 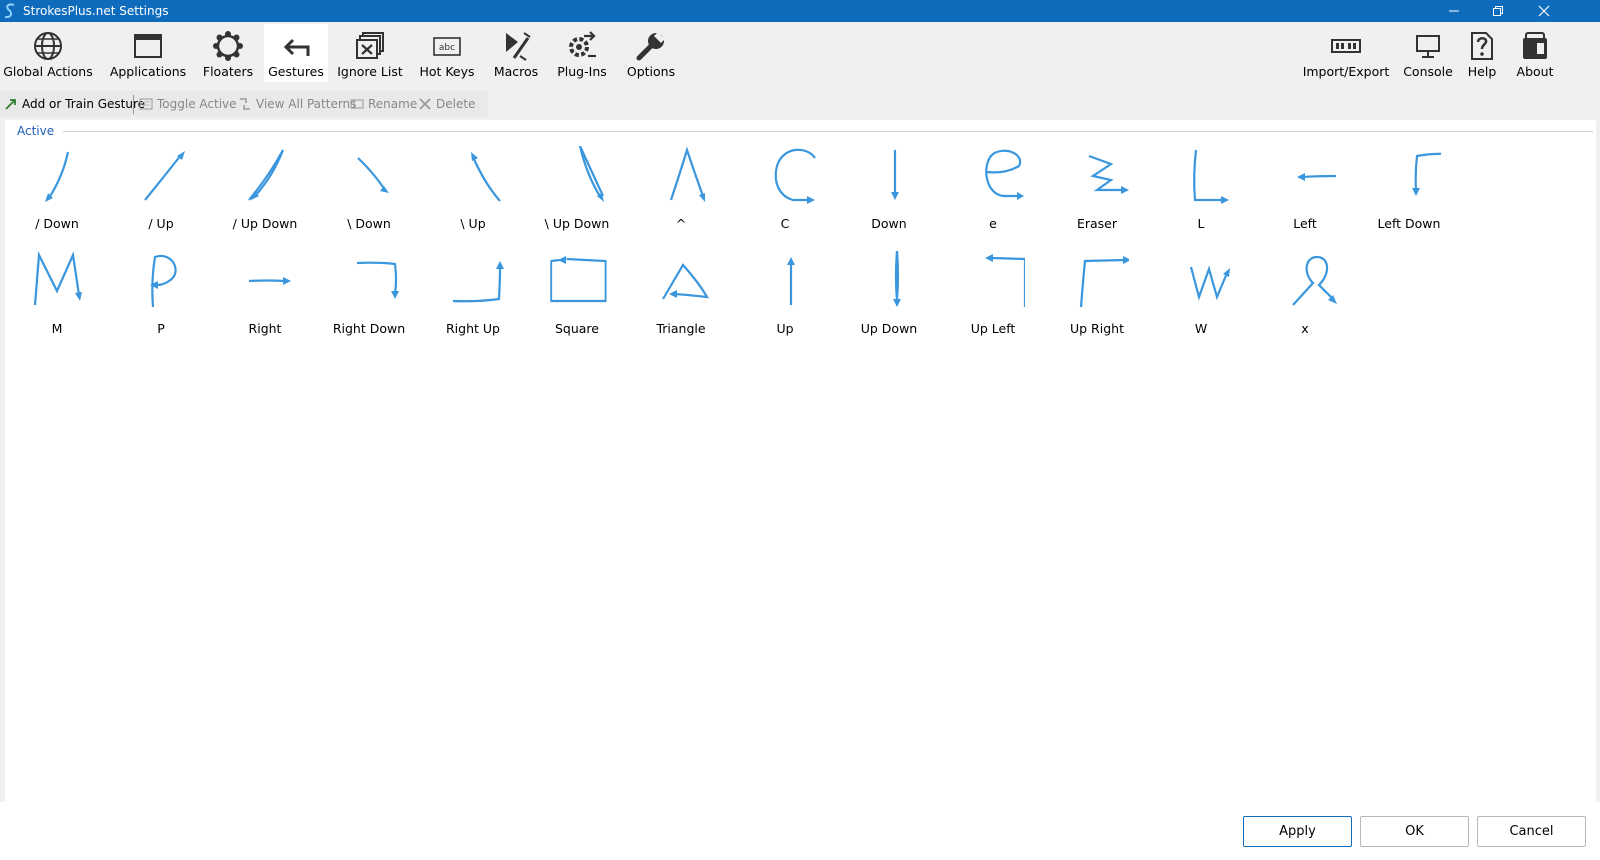 I want to click on toolbar-gestures: Gestures, so click(x=296, y=53).